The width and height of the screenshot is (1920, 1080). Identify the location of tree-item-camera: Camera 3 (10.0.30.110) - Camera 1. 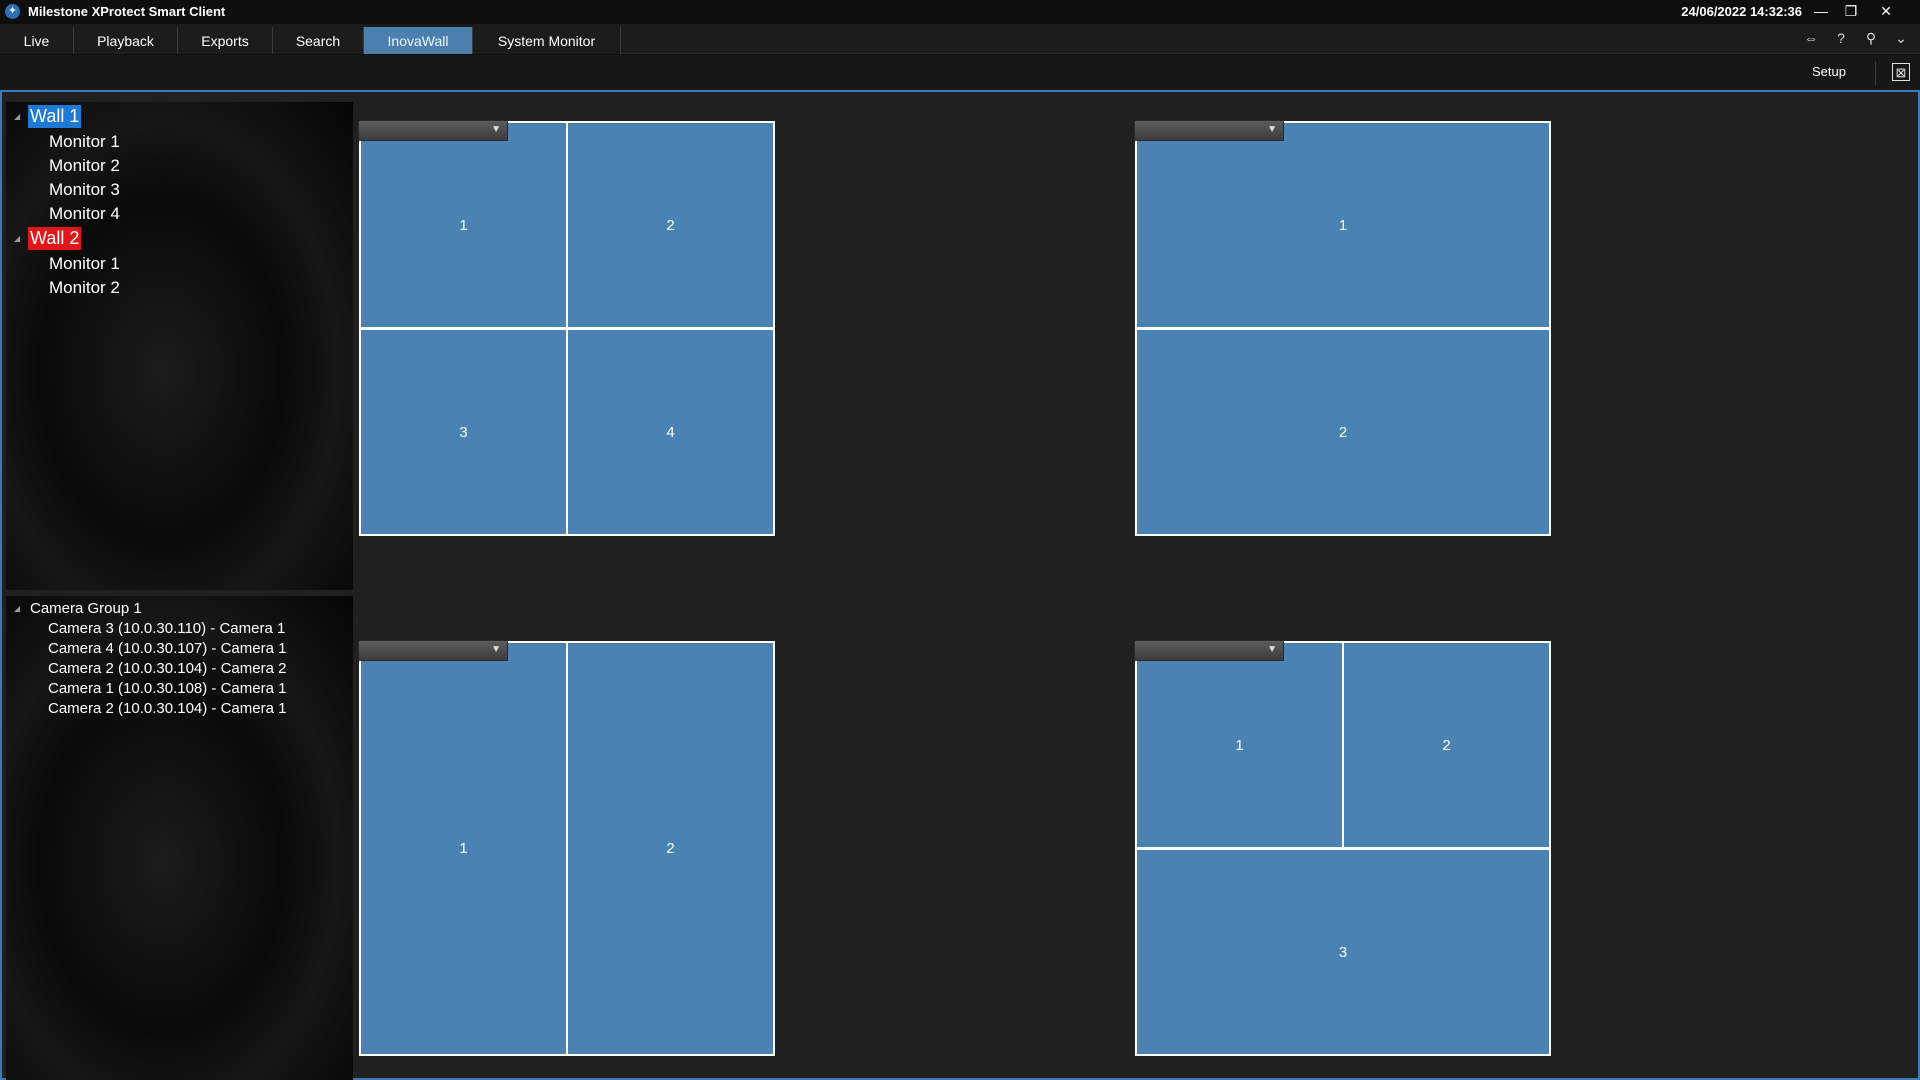
(166, 628).